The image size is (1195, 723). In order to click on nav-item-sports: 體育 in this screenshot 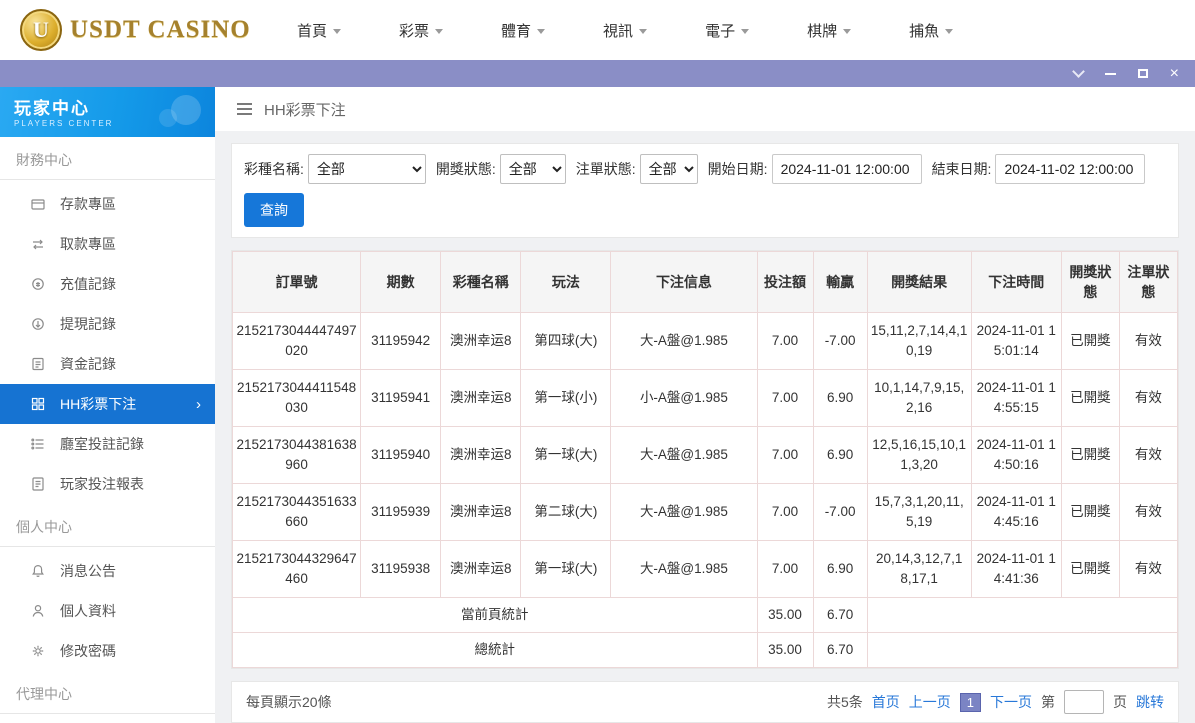, I will do `click(523, 30)`.